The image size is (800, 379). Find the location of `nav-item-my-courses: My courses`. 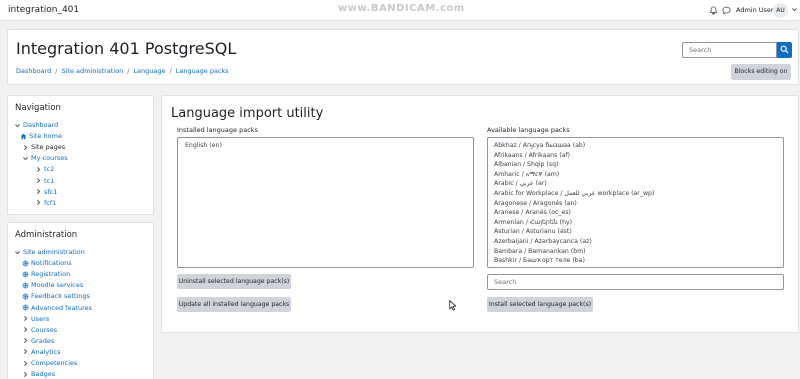

nav-item-my-courses: My courses is located at coordinates (45, 158).